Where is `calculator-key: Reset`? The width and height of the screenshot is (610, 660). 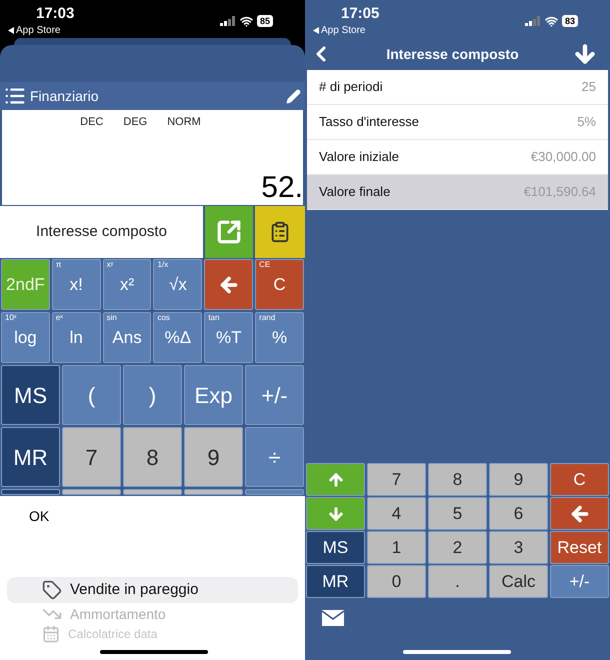
calculator-key: Reset is located at coordinates (579, 547).